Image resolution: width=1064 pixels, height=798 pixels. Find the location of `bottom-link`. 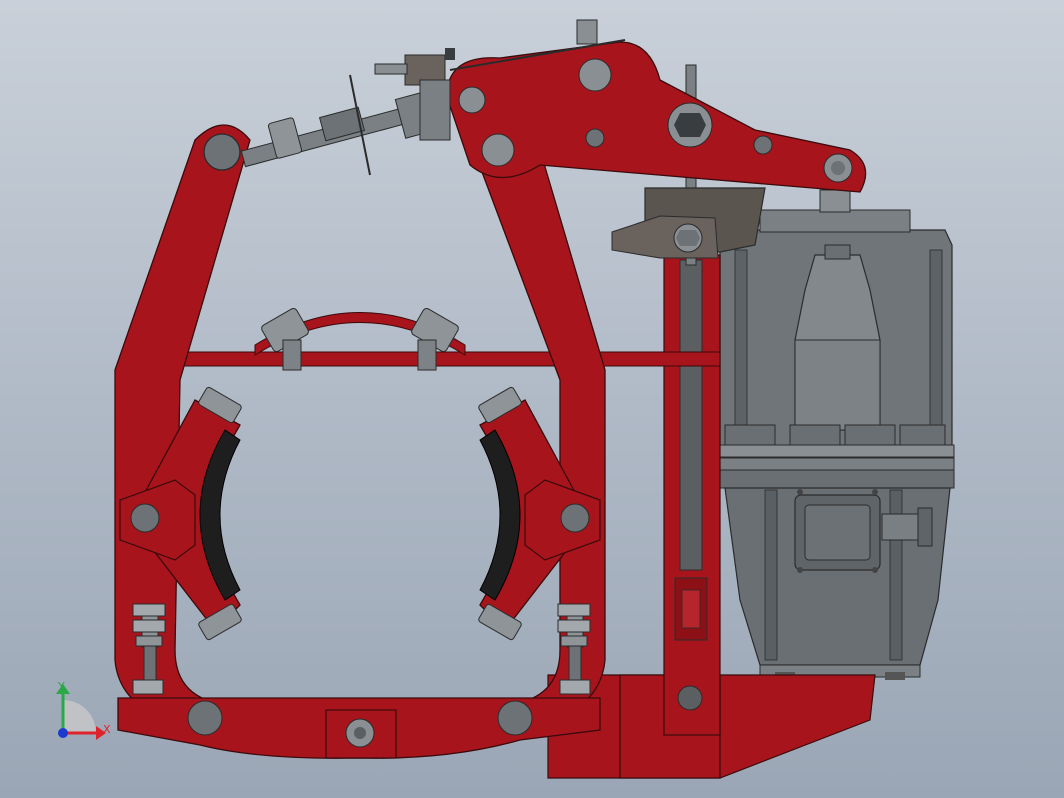

bottom-link is located at coordinates (359, 728).